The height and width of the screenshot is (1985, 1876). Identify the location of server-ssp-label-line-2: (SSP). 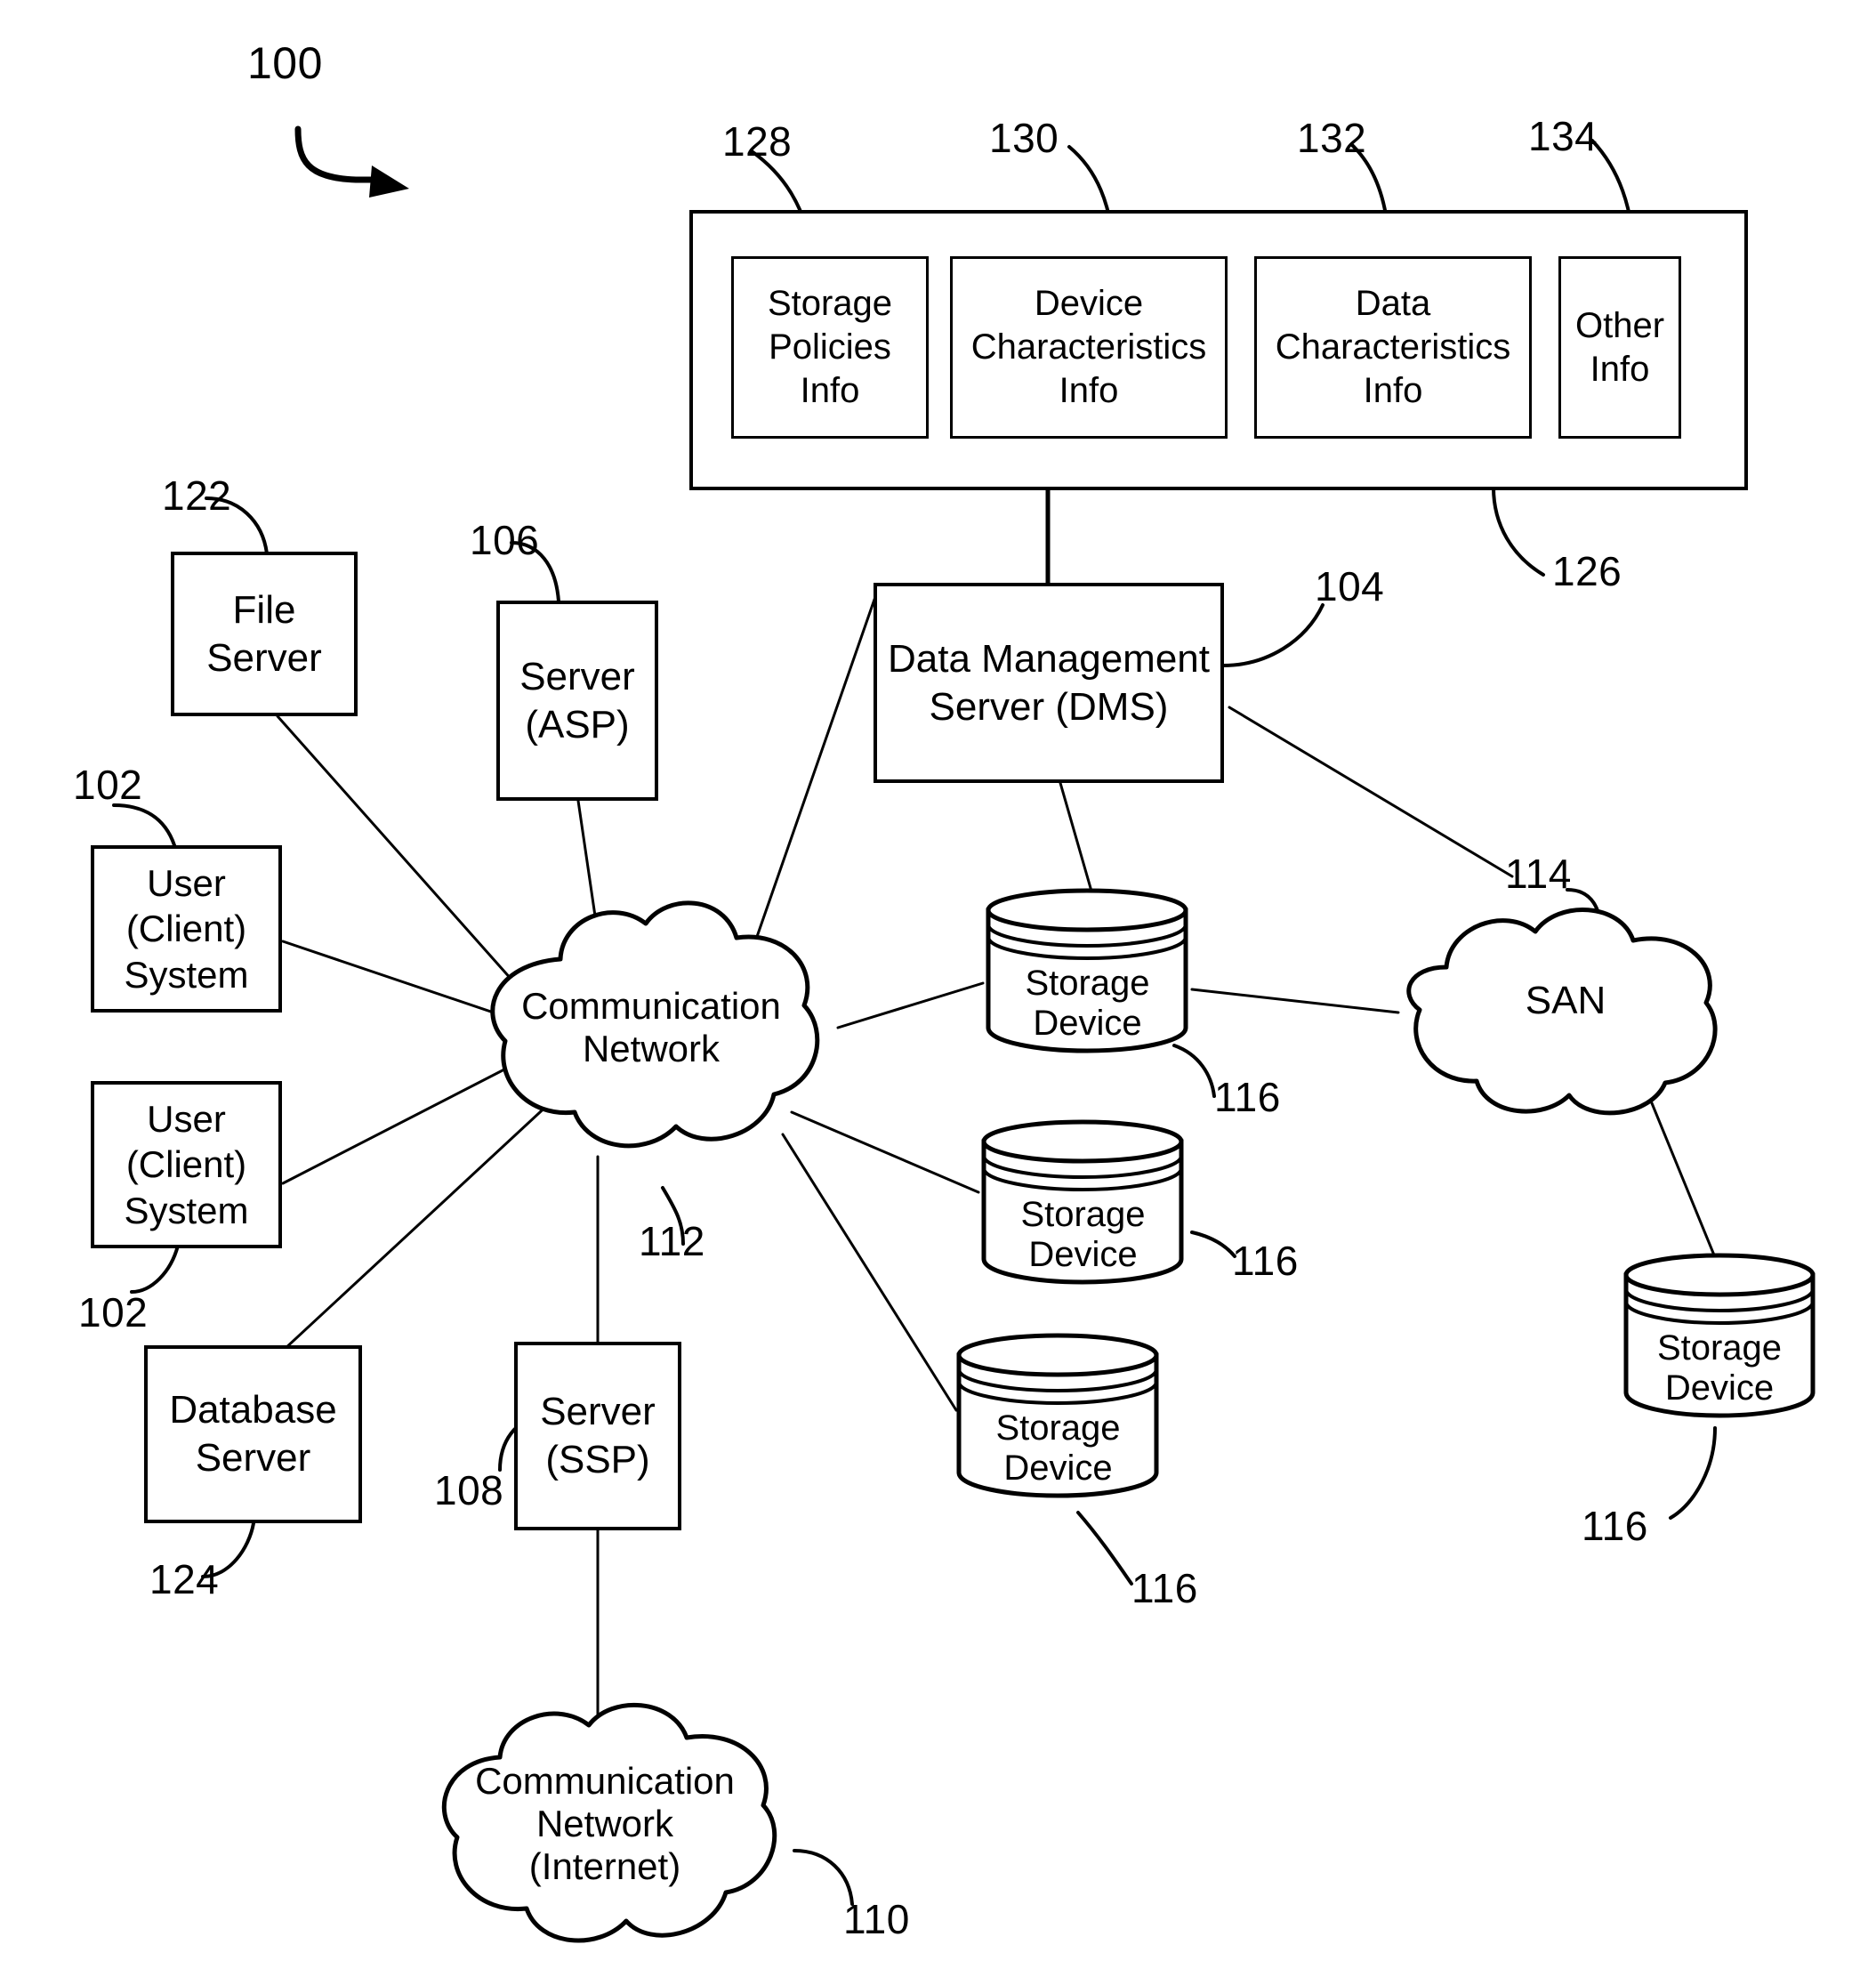
(597, 1459).